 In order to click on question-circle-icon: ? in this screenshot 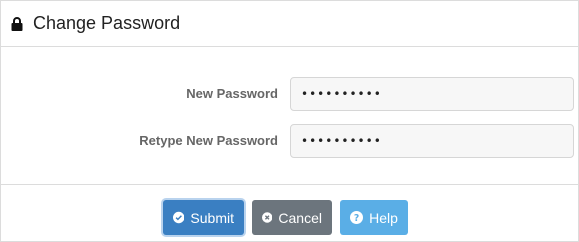, I will do `click(357, 217)`.